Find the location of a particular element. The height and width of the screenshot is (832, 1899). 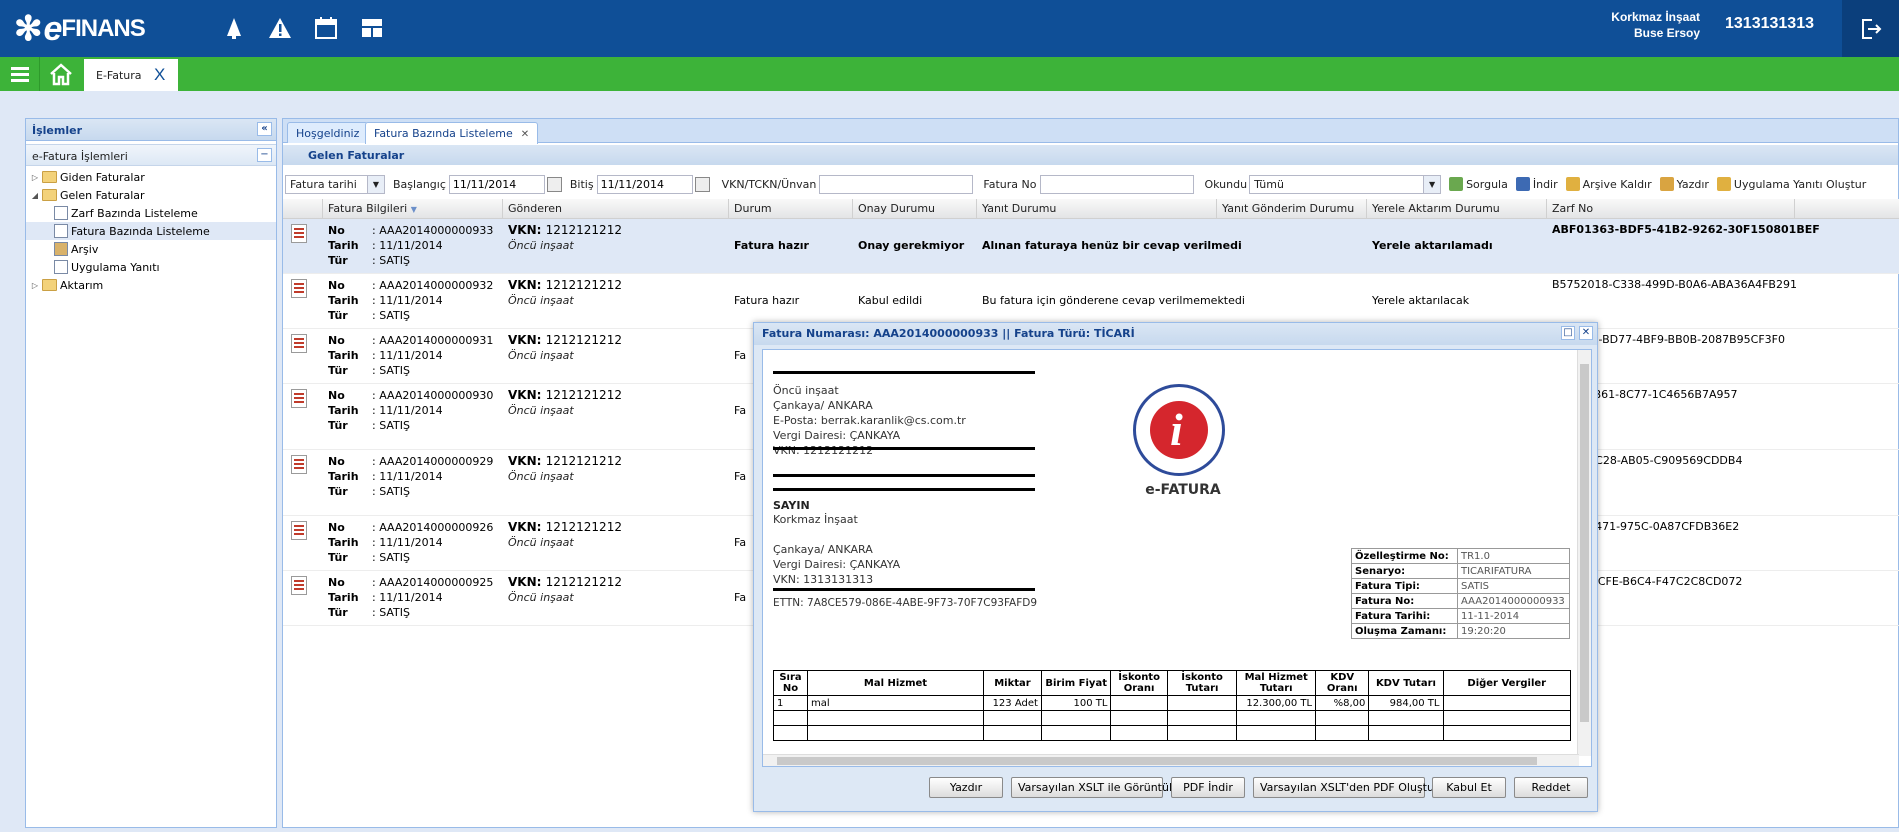

tree-item-arsiv: Arşiv is located at coordinates (151, 249).